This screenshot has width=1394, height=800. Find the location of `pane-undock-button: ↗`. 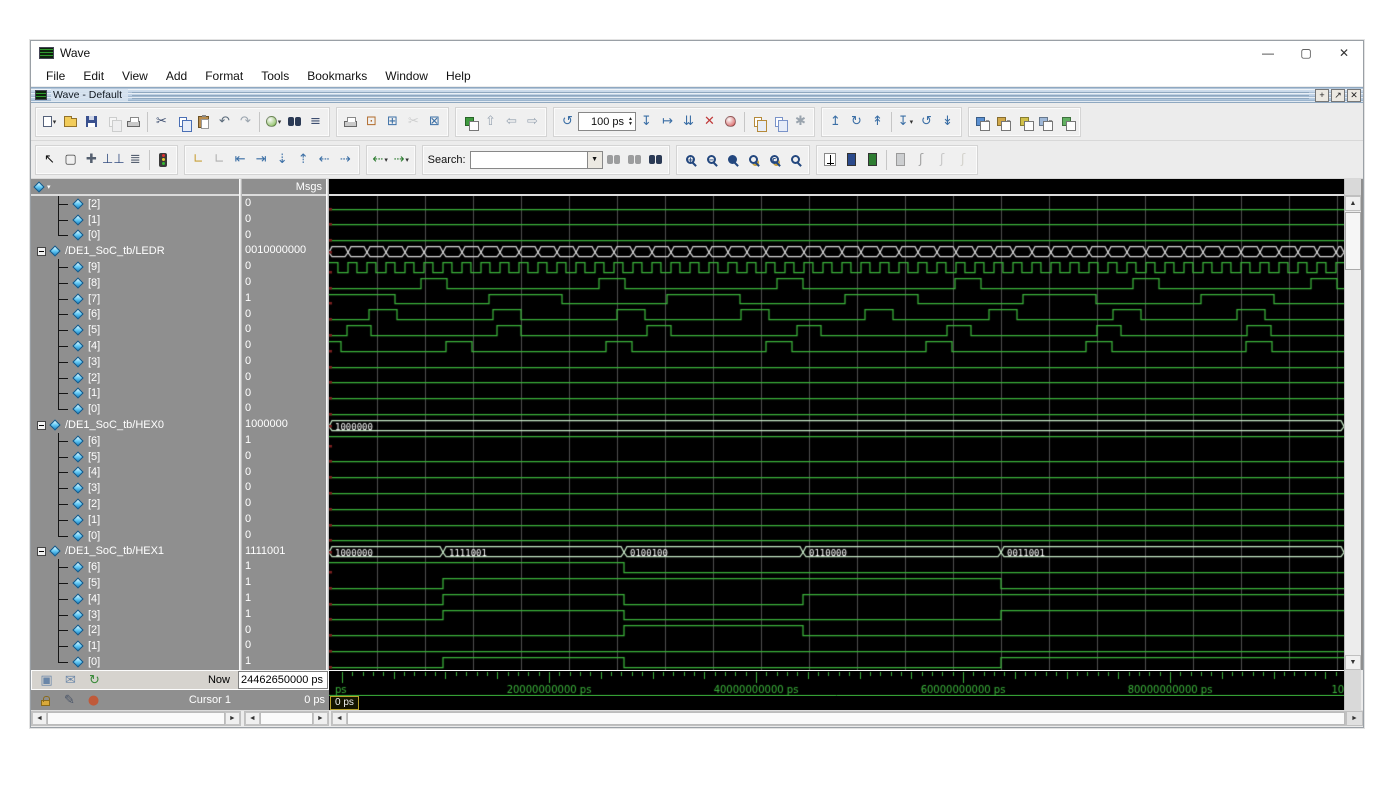

pane-undock-button: ↗ is located at coordinates (1338, 95).